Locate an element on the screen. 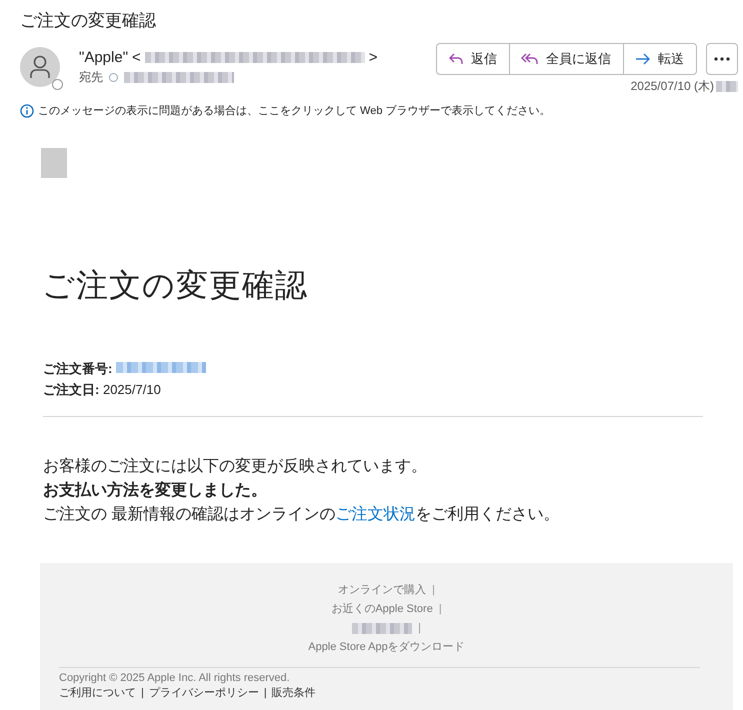 This screenshot has width=743, height=710. order-status-link: ご注文状況 is located at coordinates (375, 514).